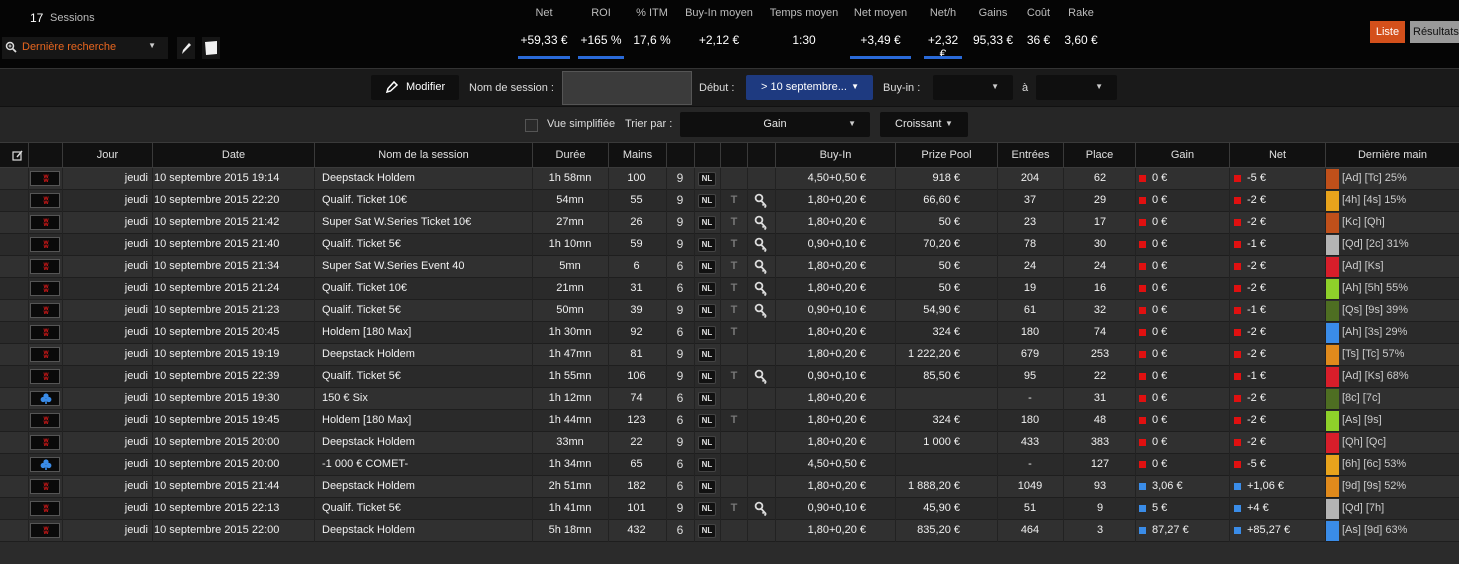 This screenshot has width=1459, height=564. What do you see at coordinates (1030, 156) in the screenshot?
I see `column-entrees: Entrées` at bounding box center [1030, 156].